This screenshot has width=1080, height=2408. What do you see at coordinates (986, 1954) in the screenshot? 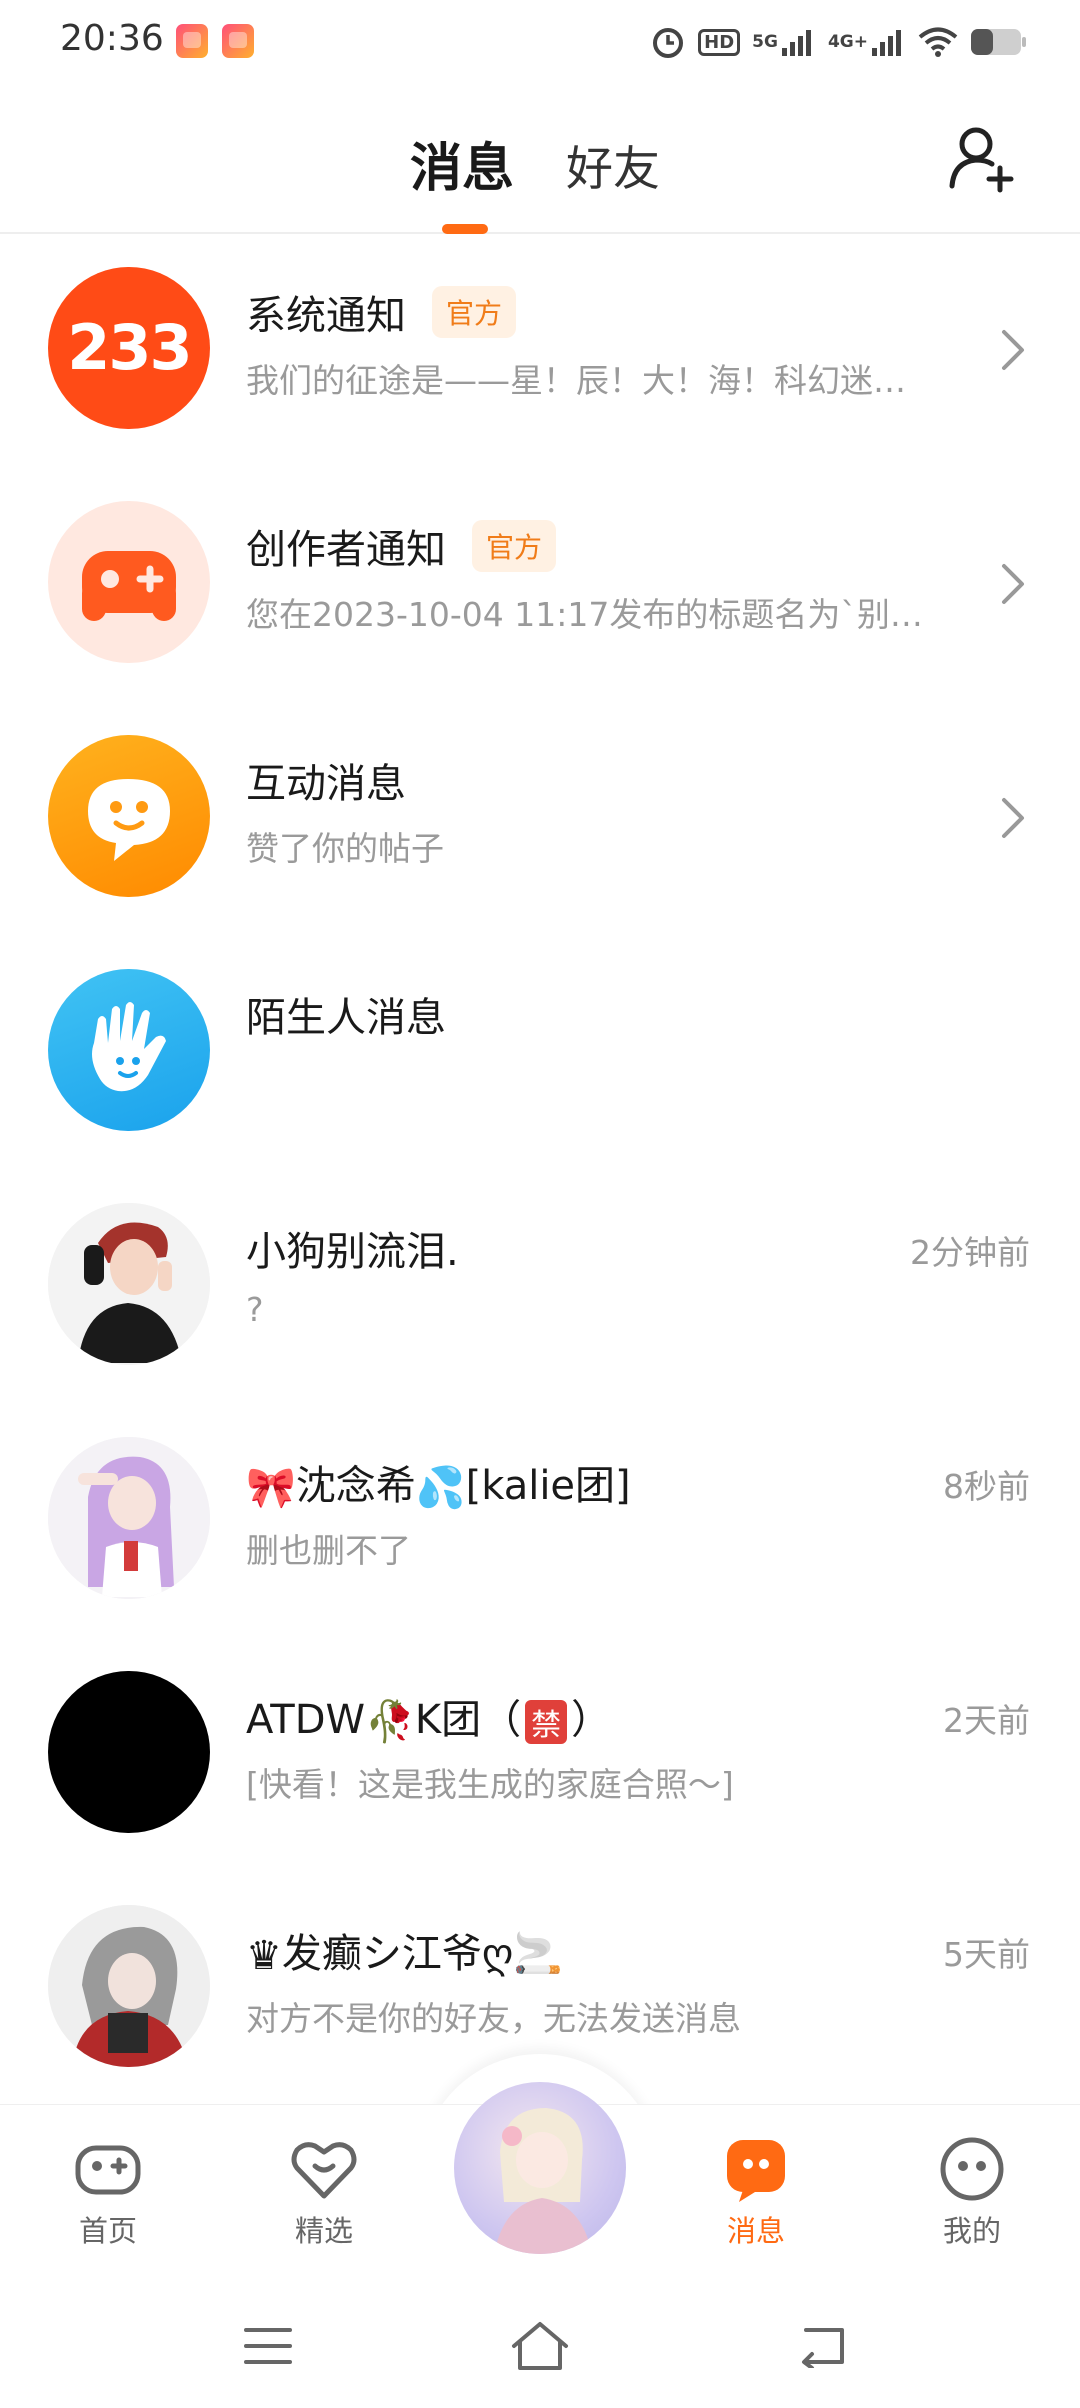
I see `item-time: 5天前` at bounding box center [986, 1954].